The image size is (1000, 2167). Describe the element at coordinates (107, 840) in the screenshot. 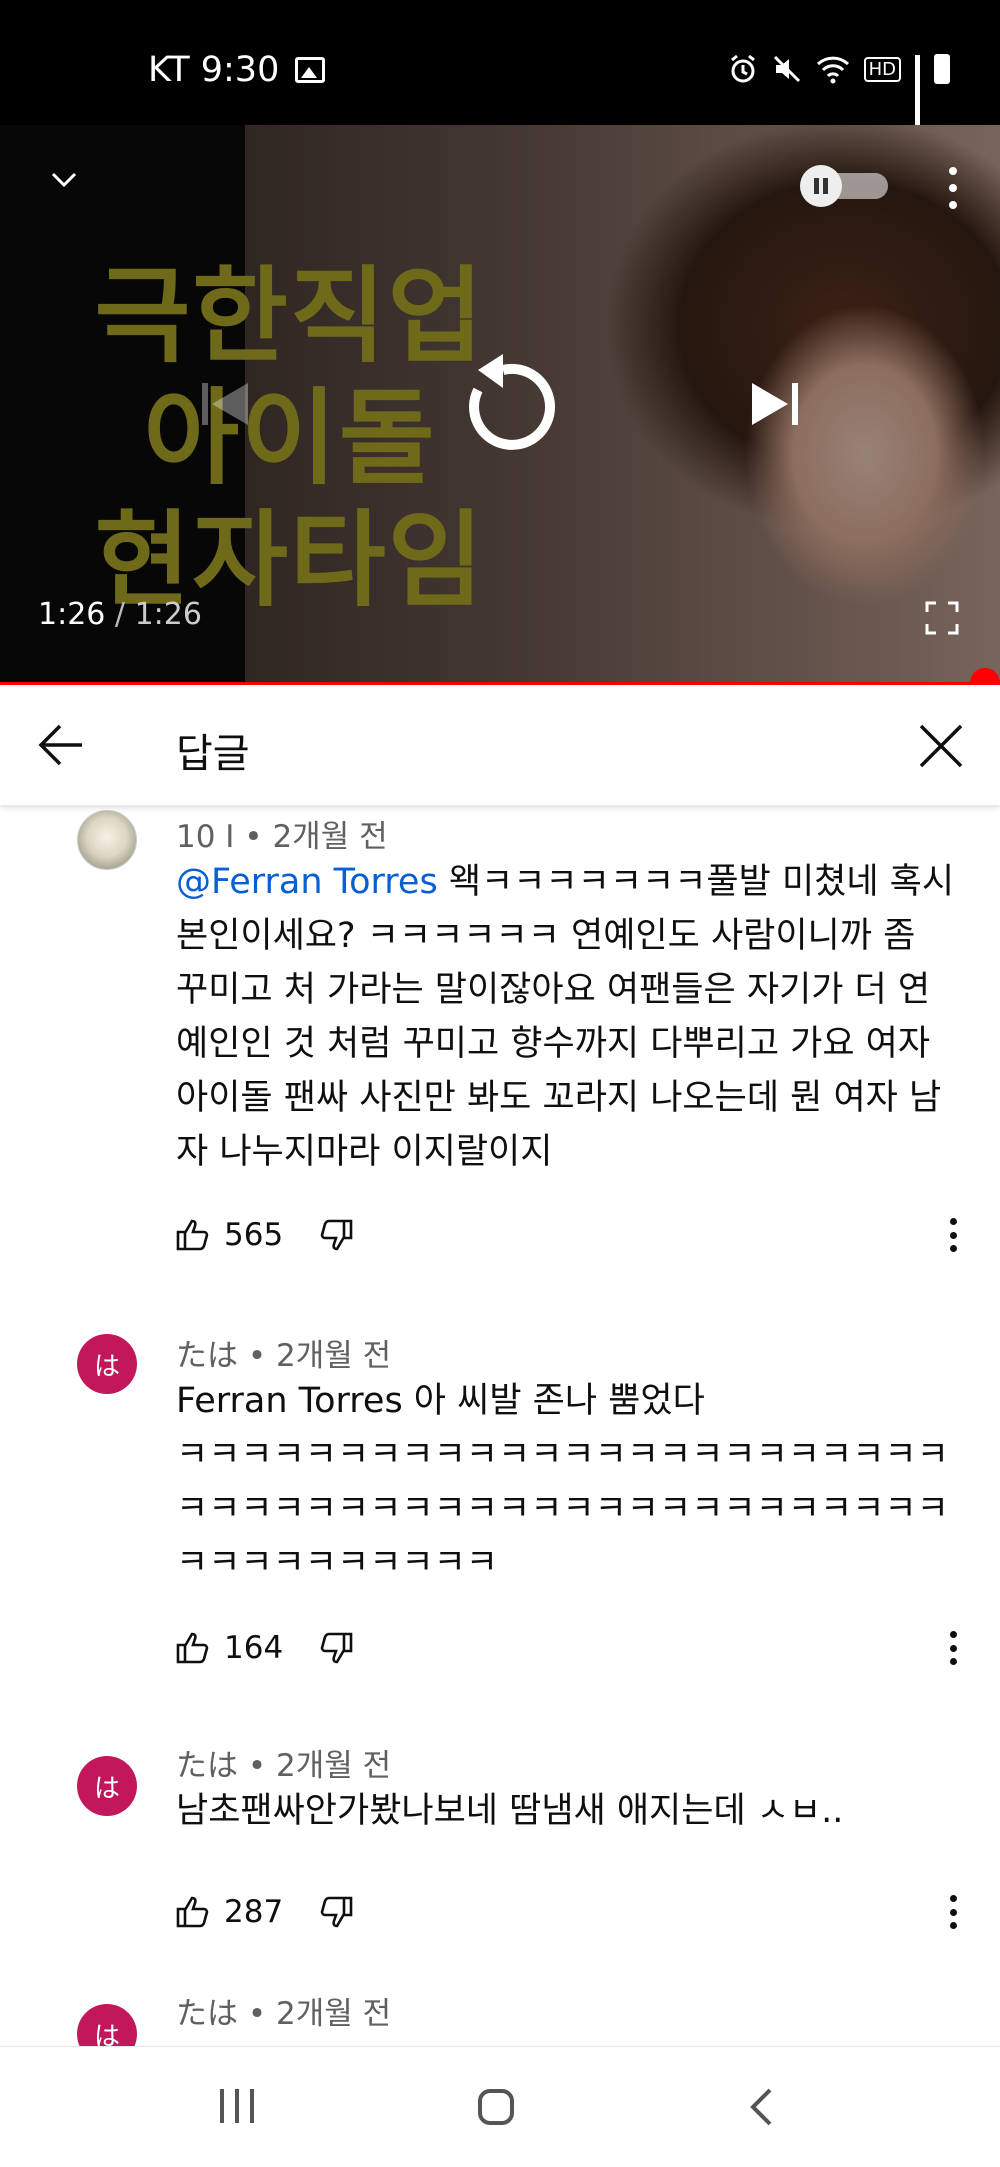

I see `avatar` at that location.